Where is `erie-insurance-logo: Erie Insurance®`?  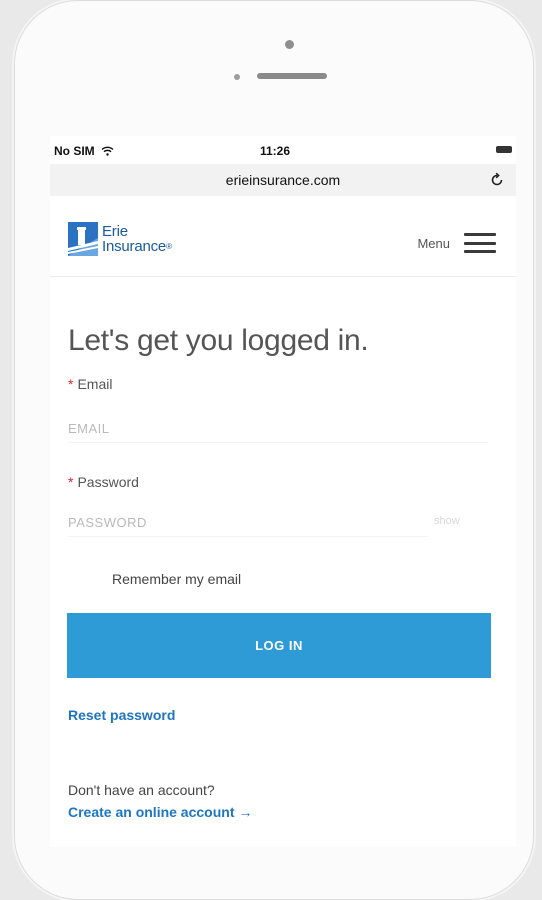
erie-insurance-logo: Erie Insurance® is located at coordinates (138, 241).